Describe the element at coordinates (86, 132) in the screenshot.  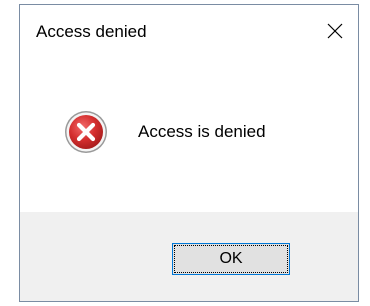
I see `error-icon` at that location.